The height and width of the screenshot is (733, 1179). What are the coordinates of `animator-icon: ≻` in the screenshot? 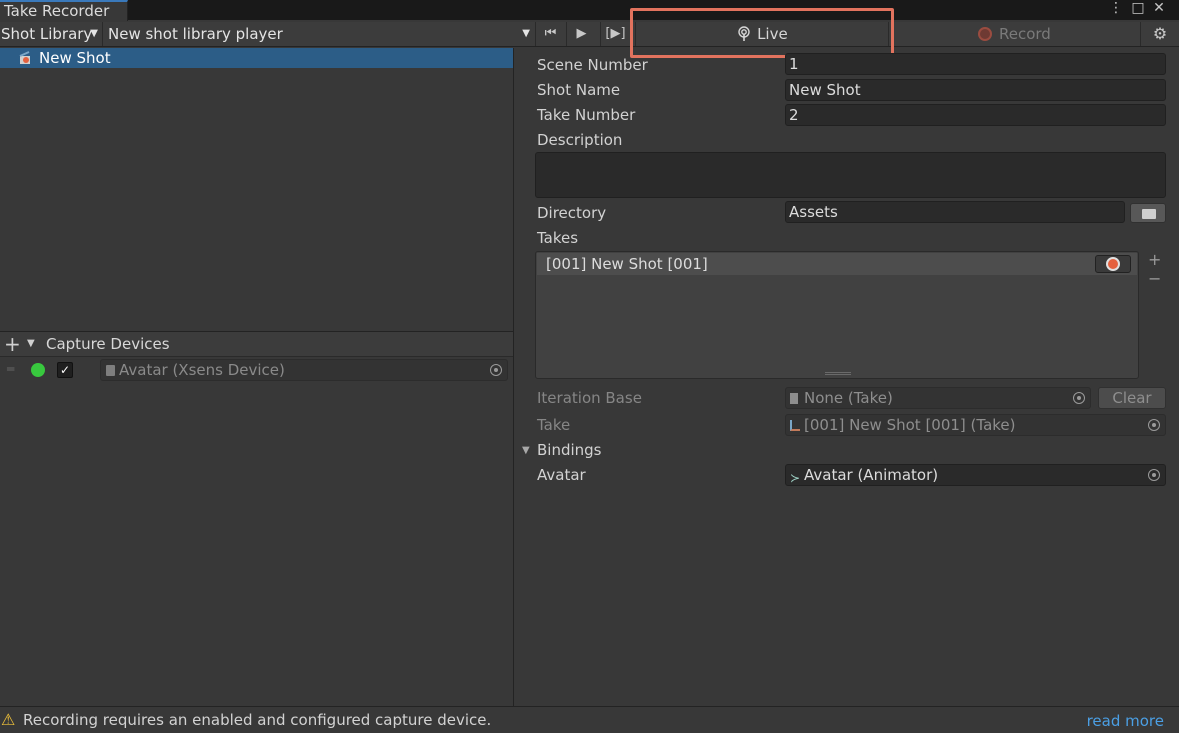 It's located at (795, 478).